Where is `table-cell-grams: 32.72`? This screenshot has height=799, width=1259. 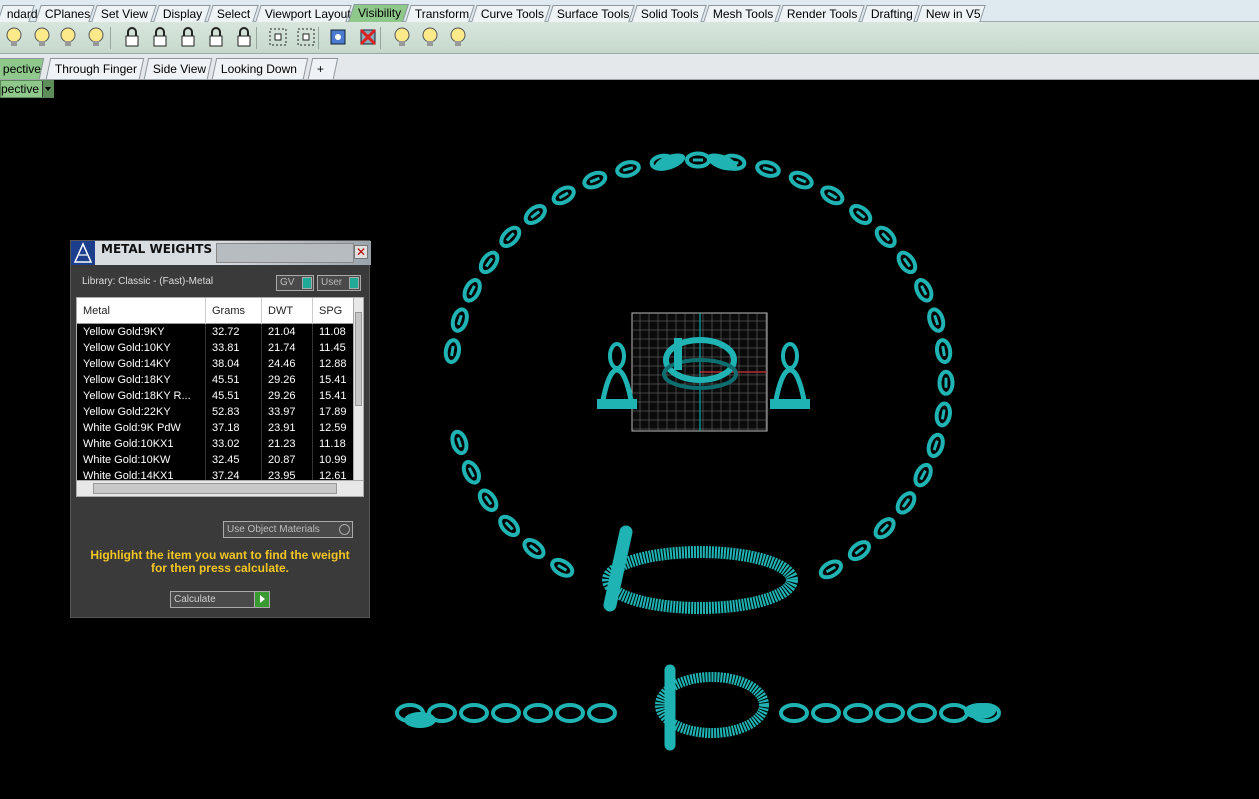
table-cell-grams: 32.72 is located at coordinates (234, 332).